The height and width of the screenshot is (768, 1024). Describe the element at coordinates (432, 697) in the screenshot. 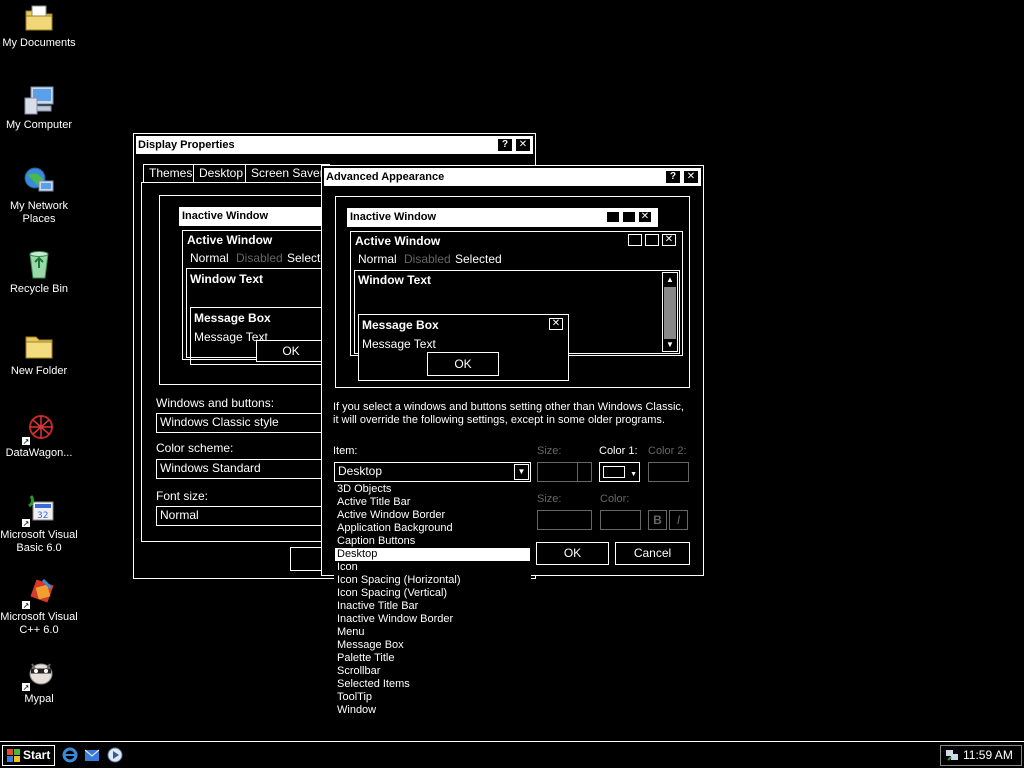

I see `item-dropdown-option: ToolTip` at that location.